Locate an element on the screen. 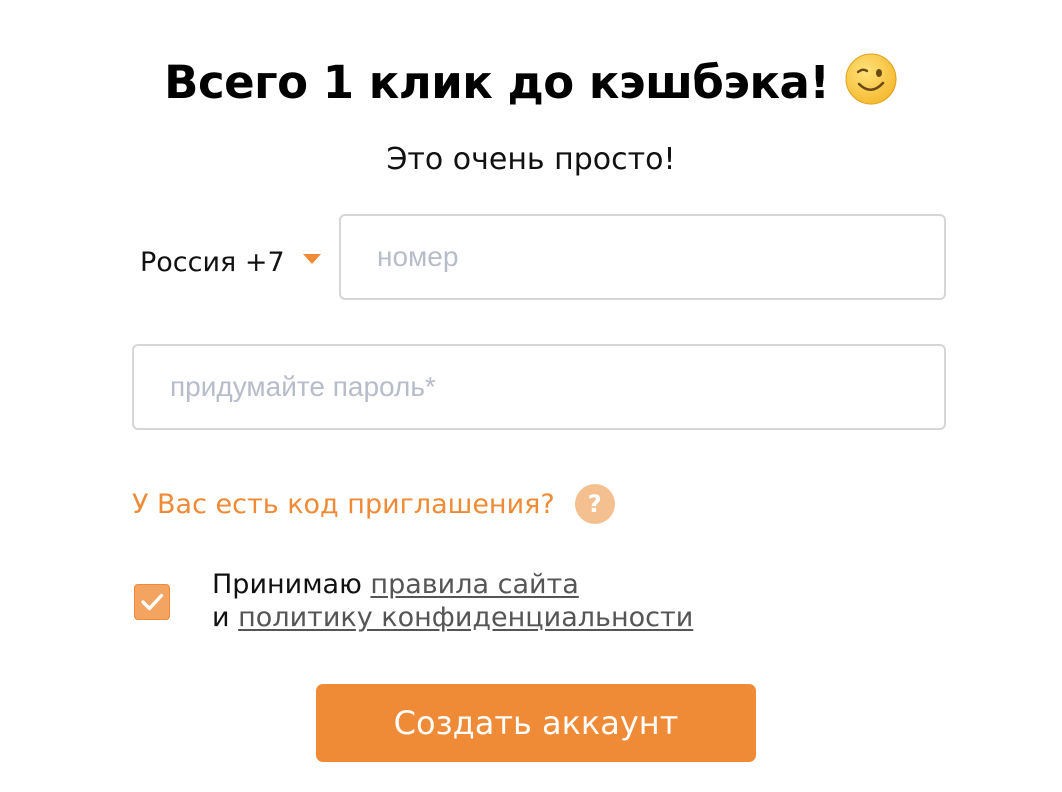 The height and width of the screenshot is (792, 1062). invite-code-link: У Вас есть код приглашения? ? is located at coordinates (373, 504).